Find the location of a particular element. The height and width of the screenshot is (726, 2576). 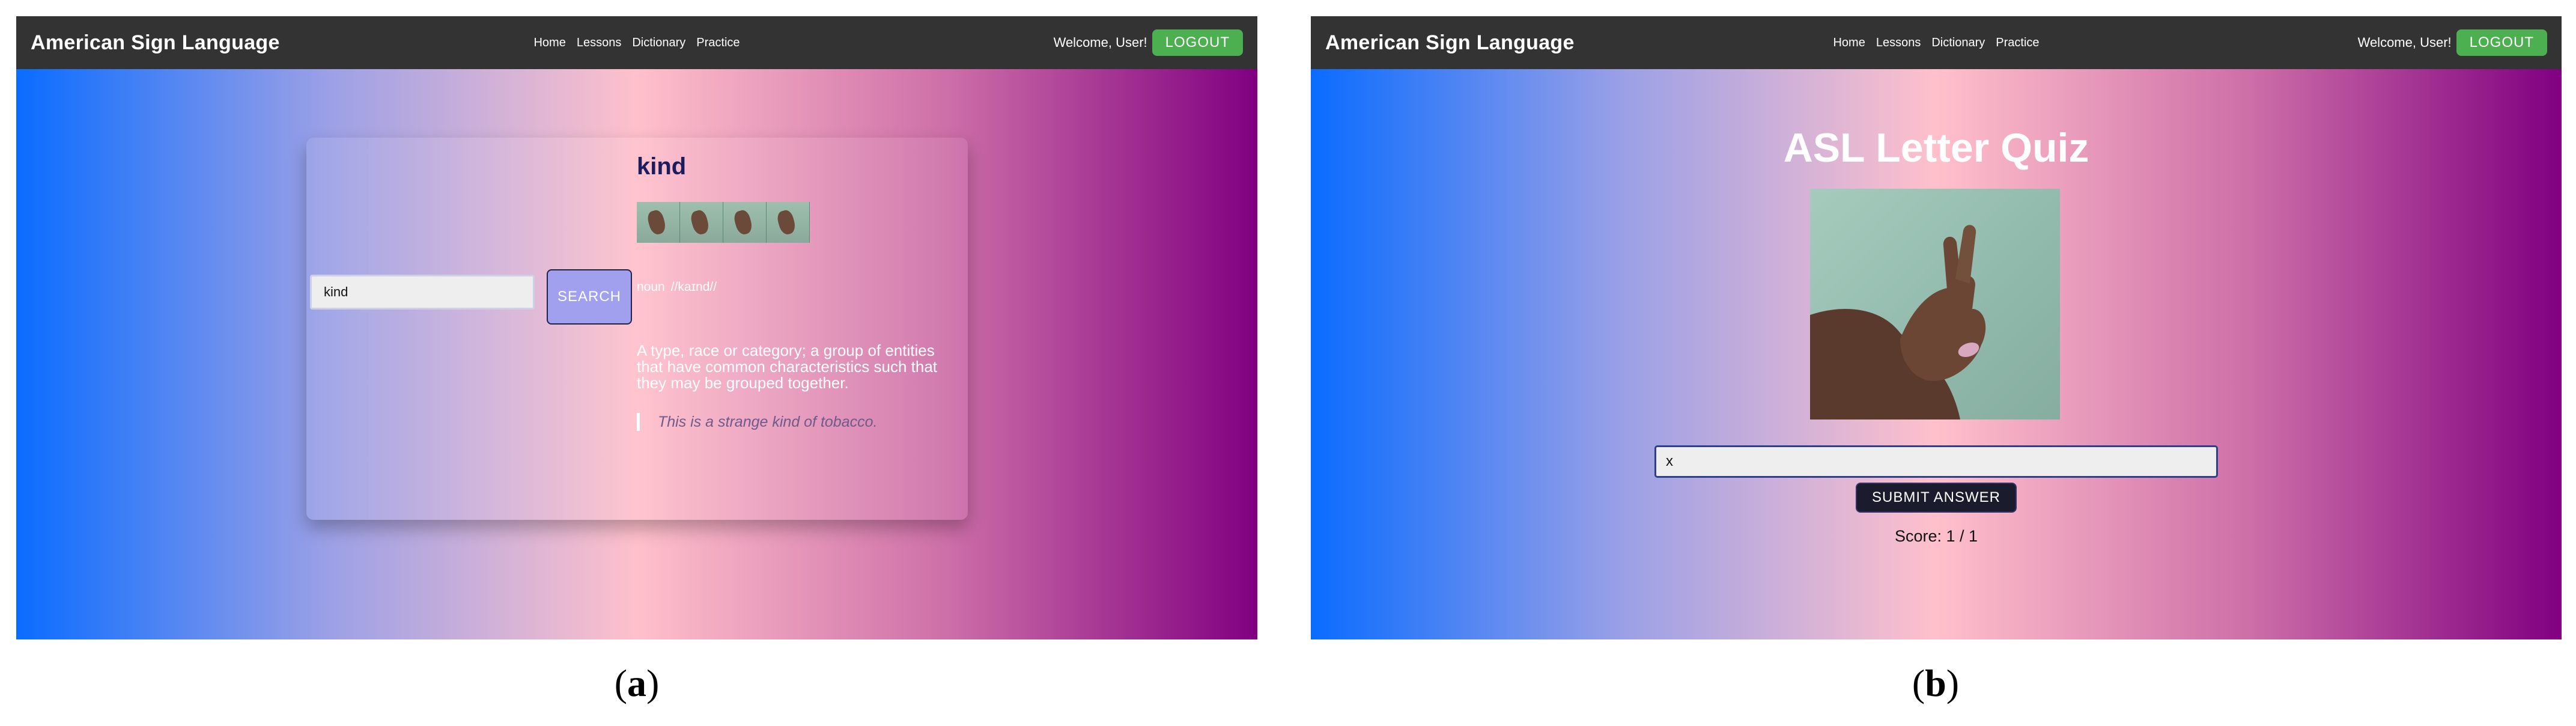

word-title: kind is located at coordinates (662, 166).